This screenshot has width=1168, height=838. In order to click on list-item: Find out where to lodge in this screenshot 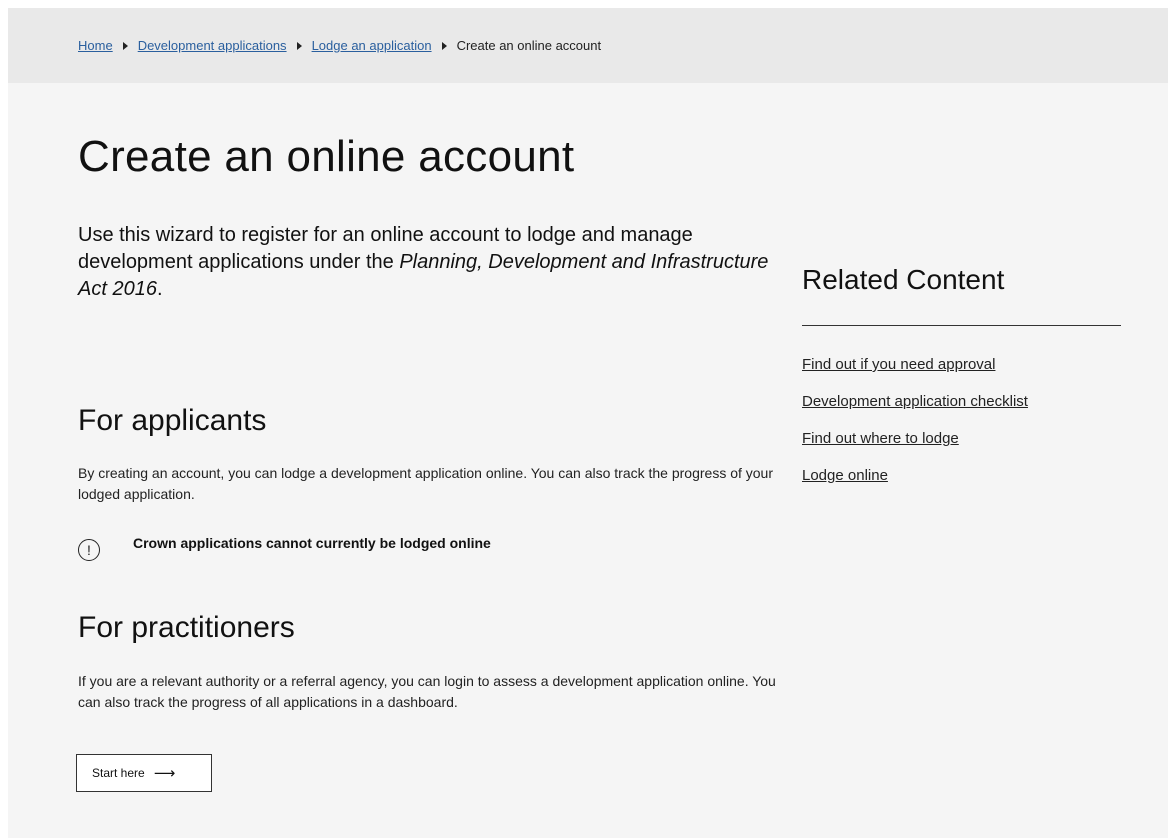, I will do `click(915, 448)`.